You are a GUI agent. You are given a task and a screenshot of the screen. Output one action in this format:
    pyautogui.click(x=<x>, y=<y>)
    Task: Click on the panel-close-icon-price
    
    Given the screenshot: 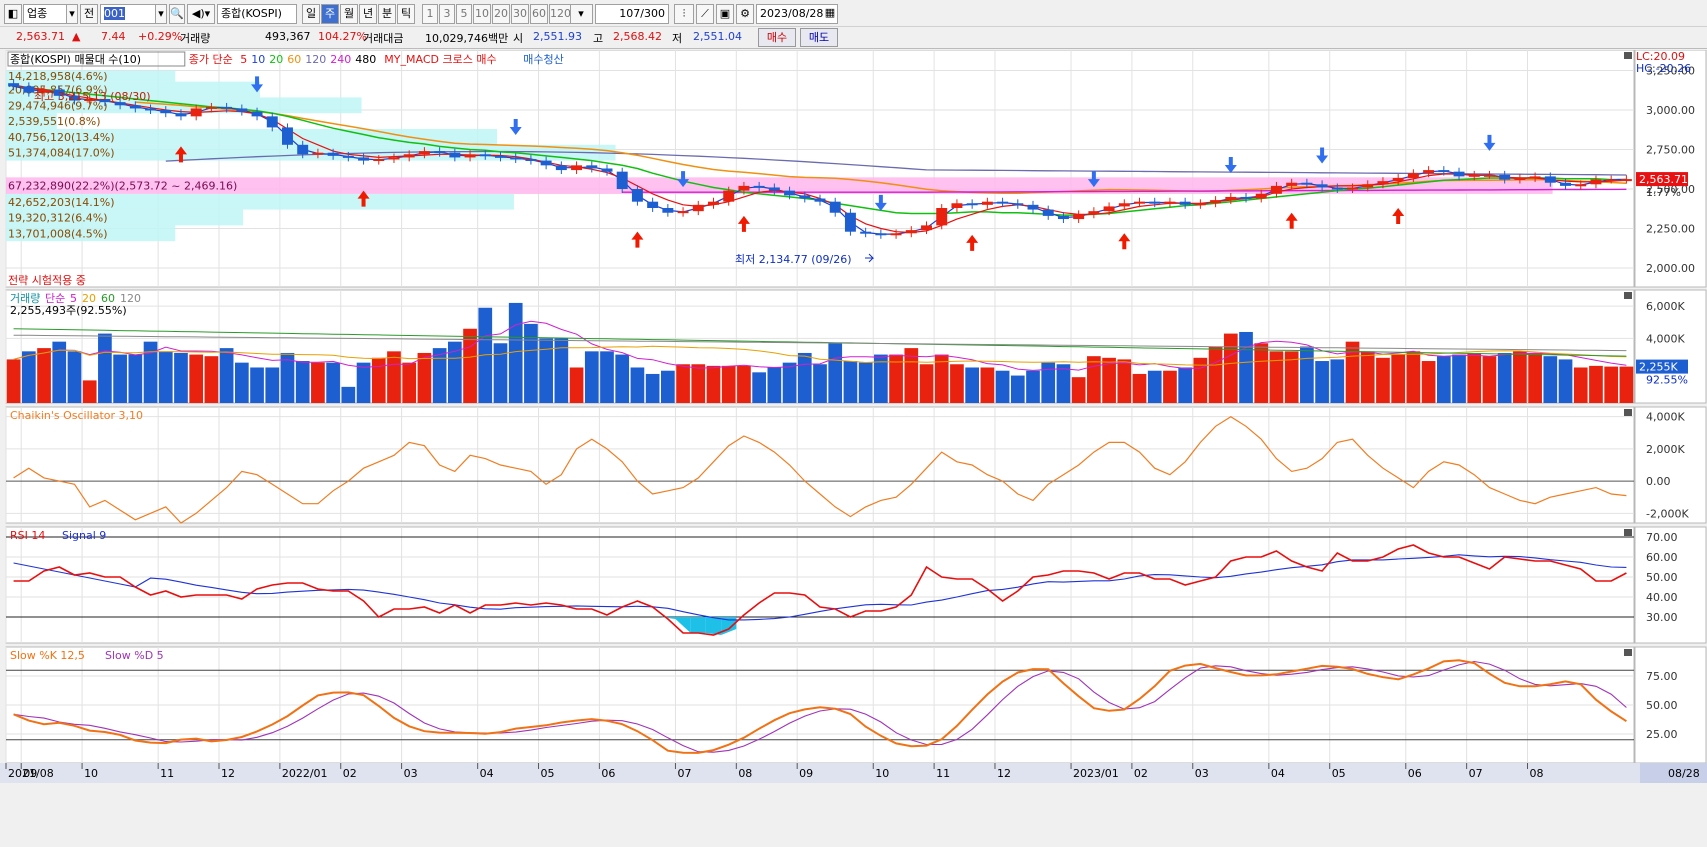 What is the action you would take?
    pyautogui.click(x=1628, y=55)
    